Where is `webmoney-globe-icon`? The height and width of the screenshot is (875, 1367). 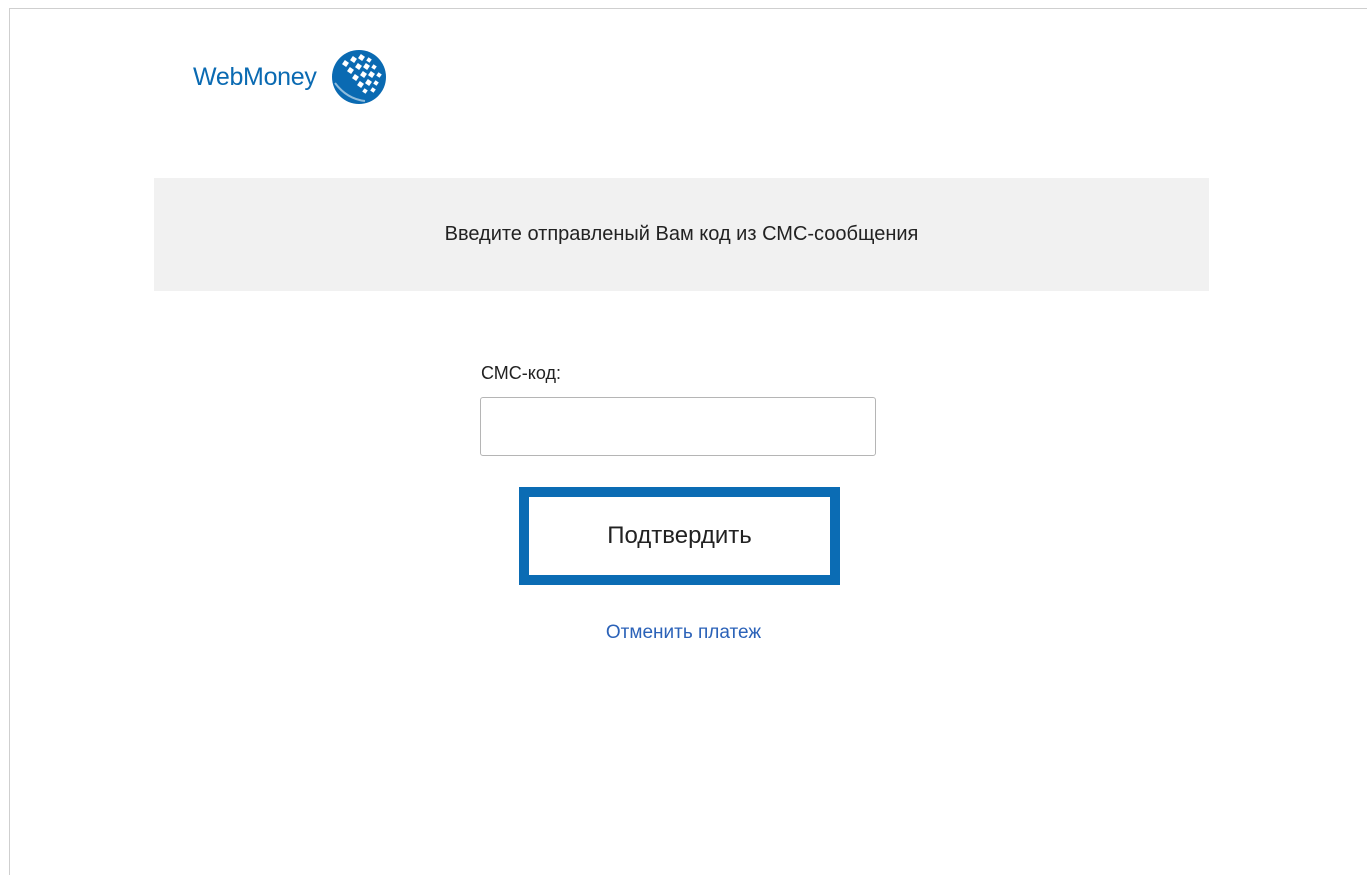
webmoney-globe-icon is located at coordinates (358, 77).